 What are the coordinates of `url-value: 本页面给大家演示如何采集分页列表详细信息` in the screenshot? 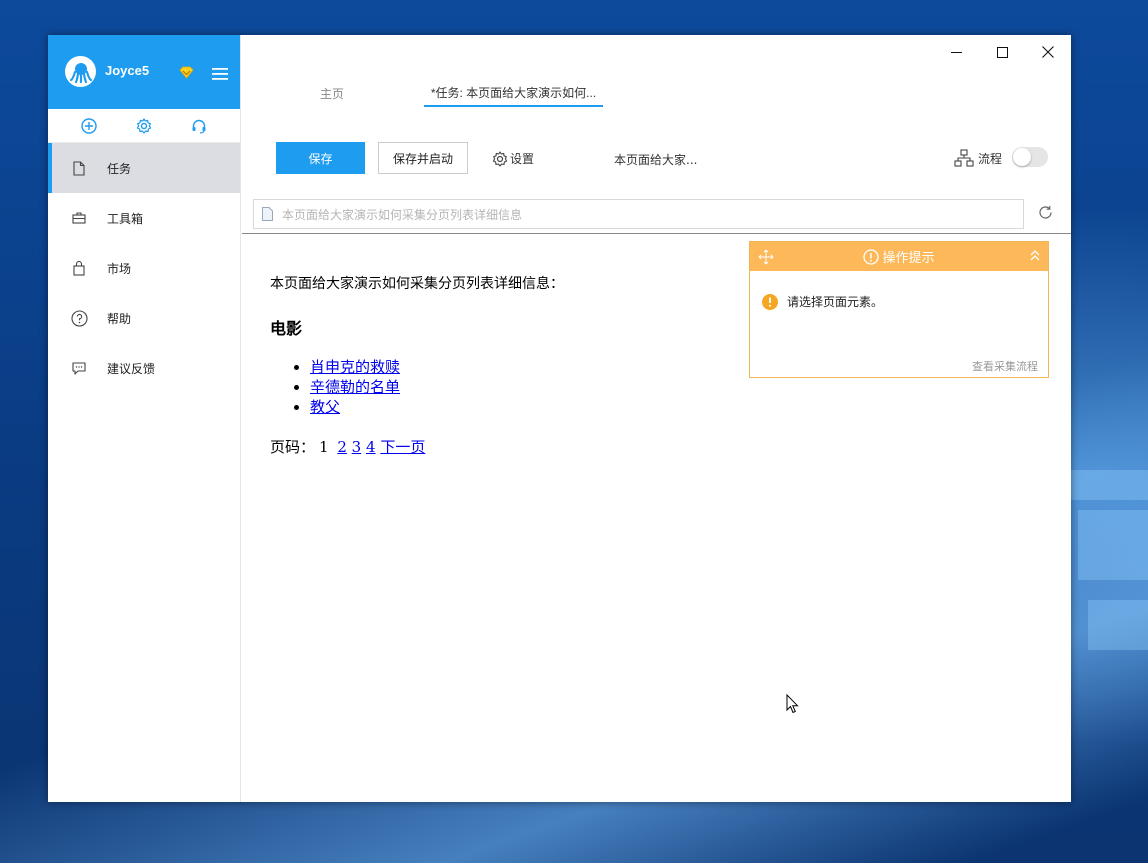 It's located at (402, 214).